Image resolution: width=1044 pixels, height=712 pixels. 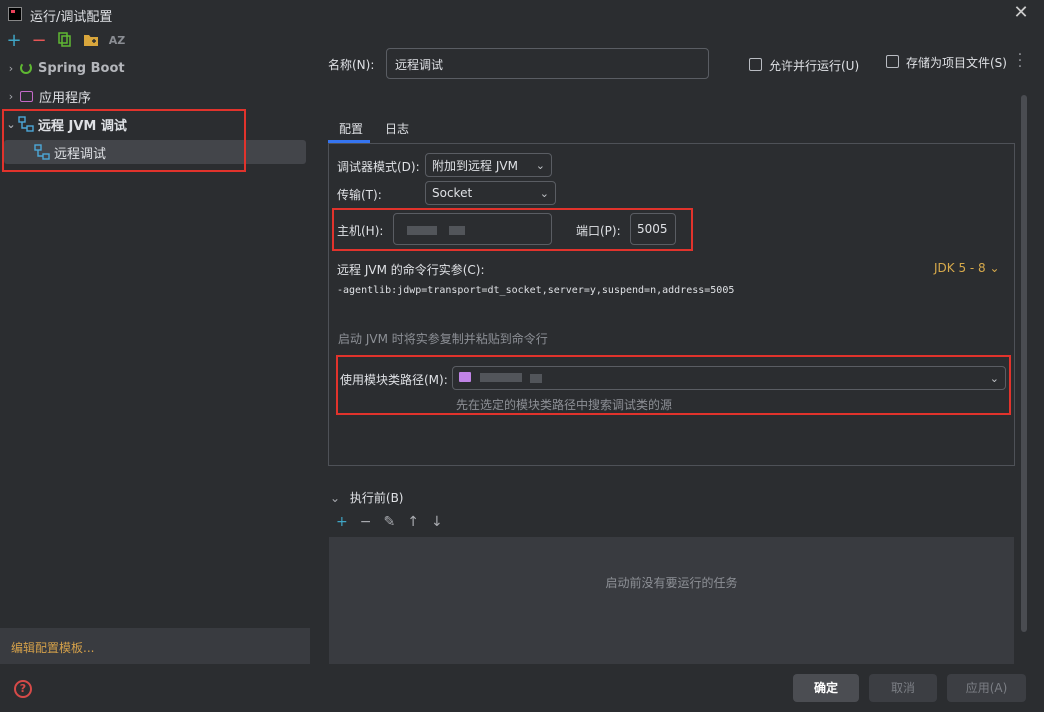 What do you see at coordinates (892, 61) in the screenshot?
I see `store-as-file-checkbox` at bounding box center [892, 61].